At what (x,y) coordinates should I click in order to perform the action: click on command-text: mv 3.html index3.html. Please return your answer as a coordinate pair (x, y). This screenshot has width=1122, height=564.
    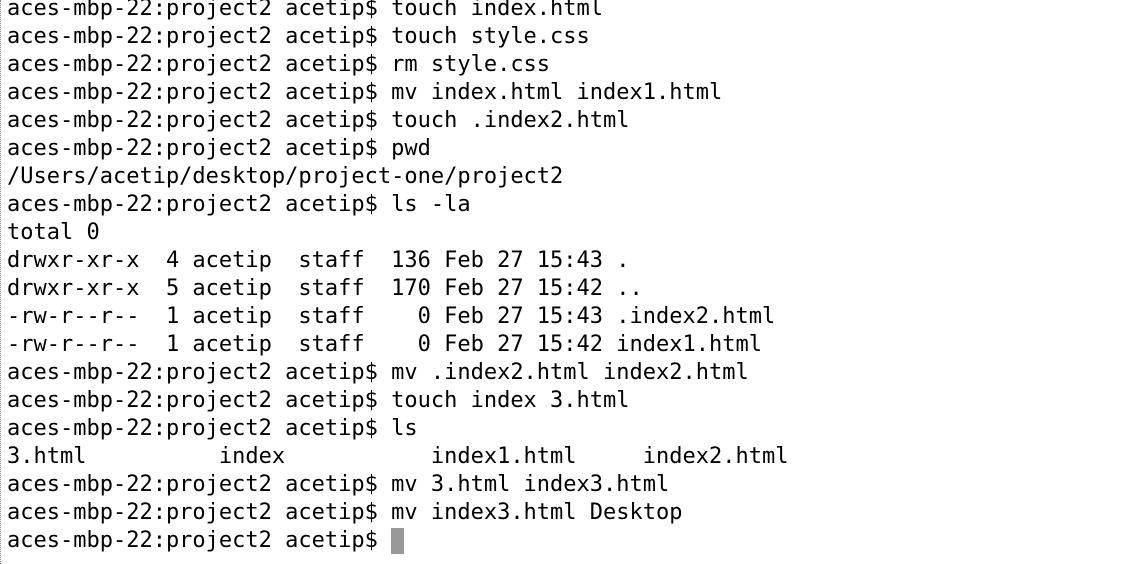
    Looking at the image, I should click on (530, 484).